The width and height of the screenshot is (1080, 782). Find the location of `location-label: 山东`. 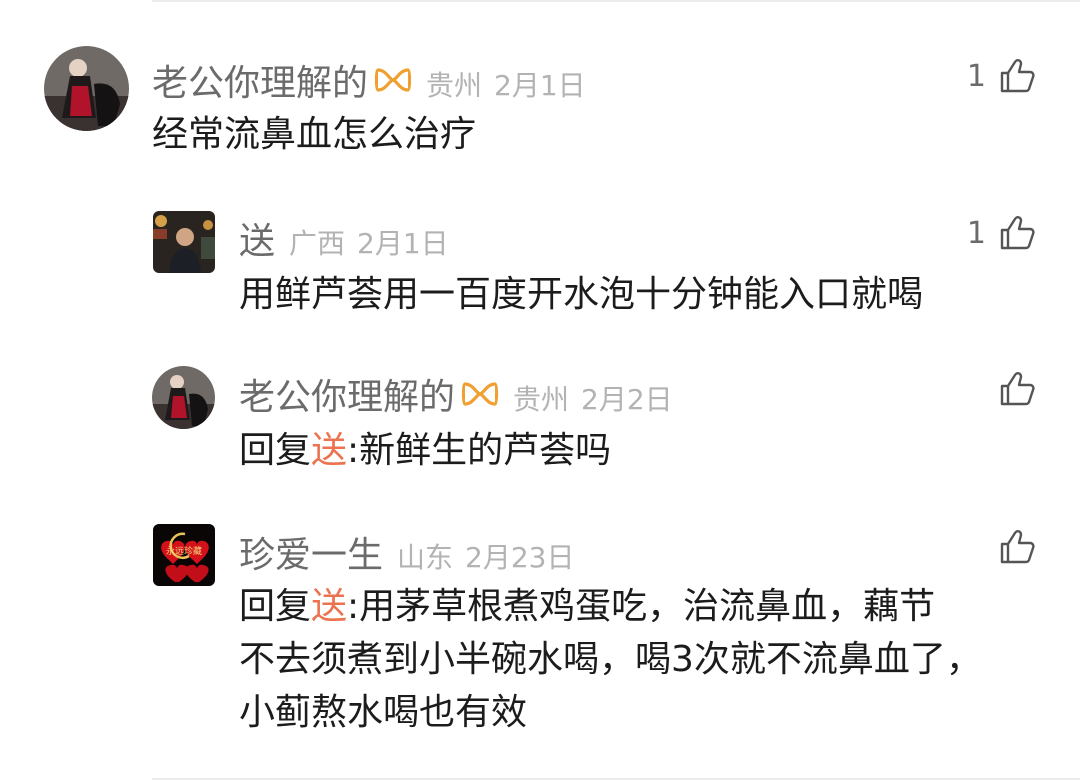

location-label: 山东 is located at coordinates (425, 557).